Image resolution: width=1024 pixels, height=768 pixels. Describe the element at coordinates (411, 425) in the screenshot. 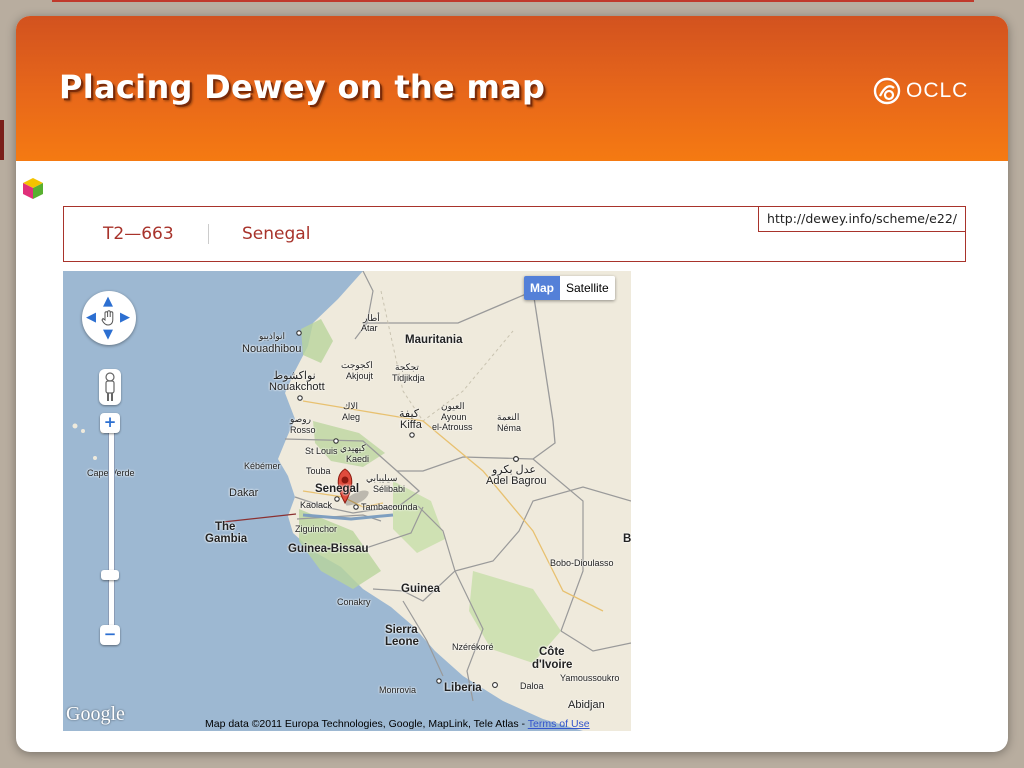

I see `map-label: Kiffa` at that location.